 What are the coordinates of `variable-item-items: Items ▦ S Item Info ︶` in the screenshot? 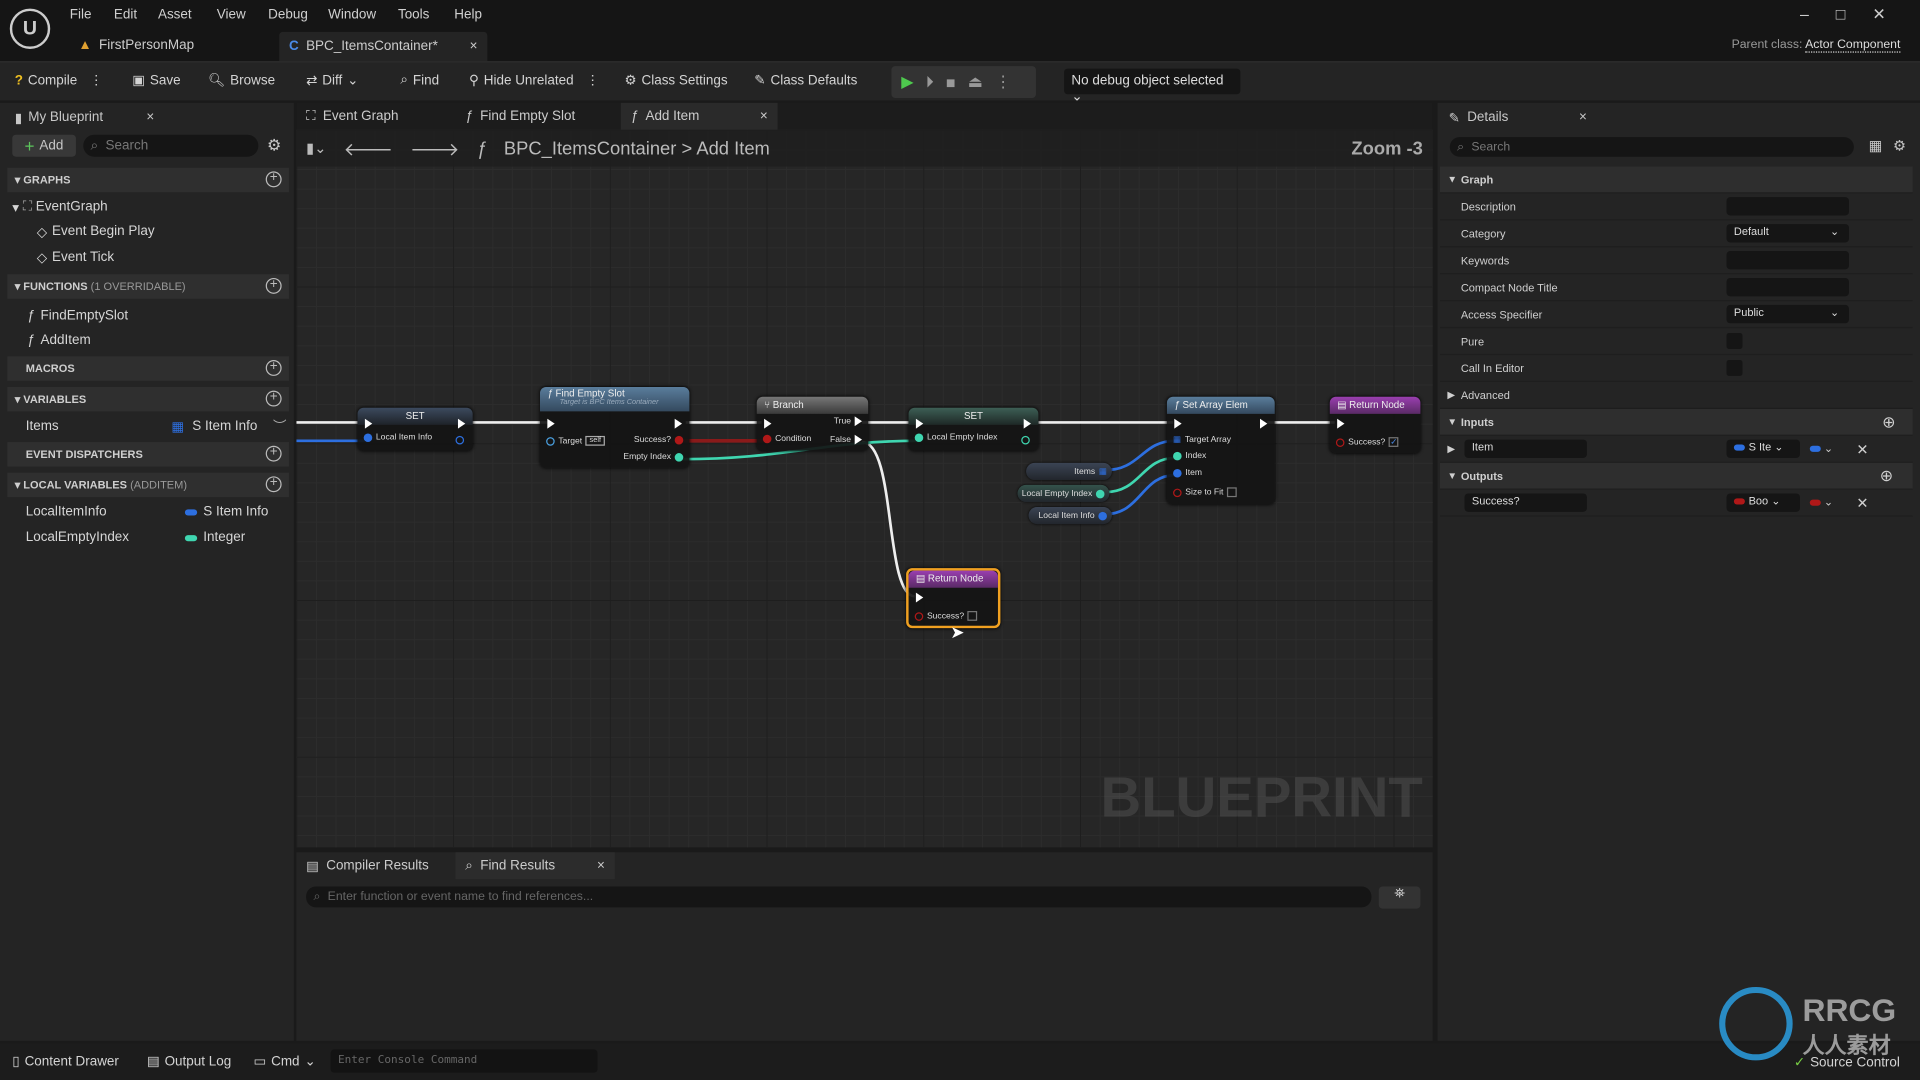 It's located at (148, 426).